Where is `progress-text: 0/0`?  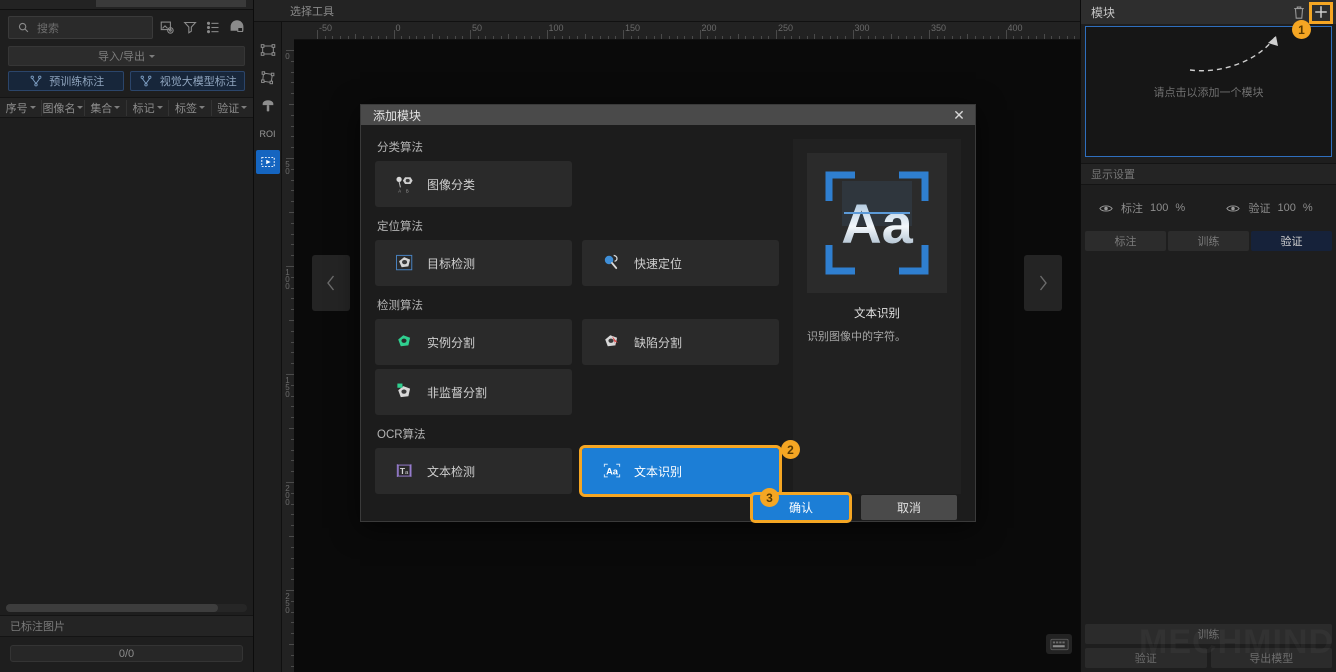
progress-text: 0/0 is located at coordinates (126, 653).